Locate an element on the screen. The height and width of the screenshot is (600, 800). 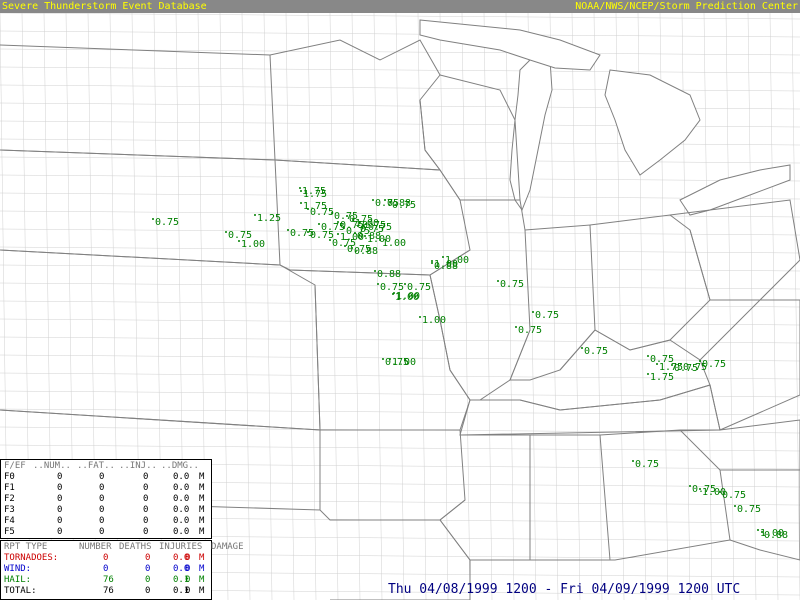
header-injuries: INJURIES is located at coordinates (181, 547).